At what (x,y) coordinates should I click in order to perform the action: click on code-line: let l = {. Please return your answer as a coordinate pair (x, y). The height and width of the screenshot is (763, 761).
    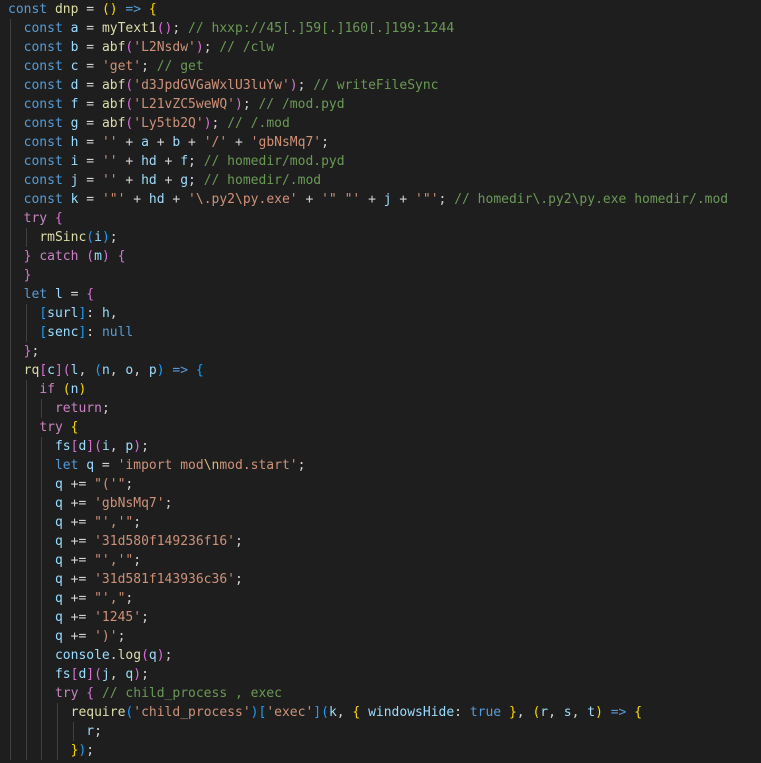
    Looking at the image, I should click on (380, 294).